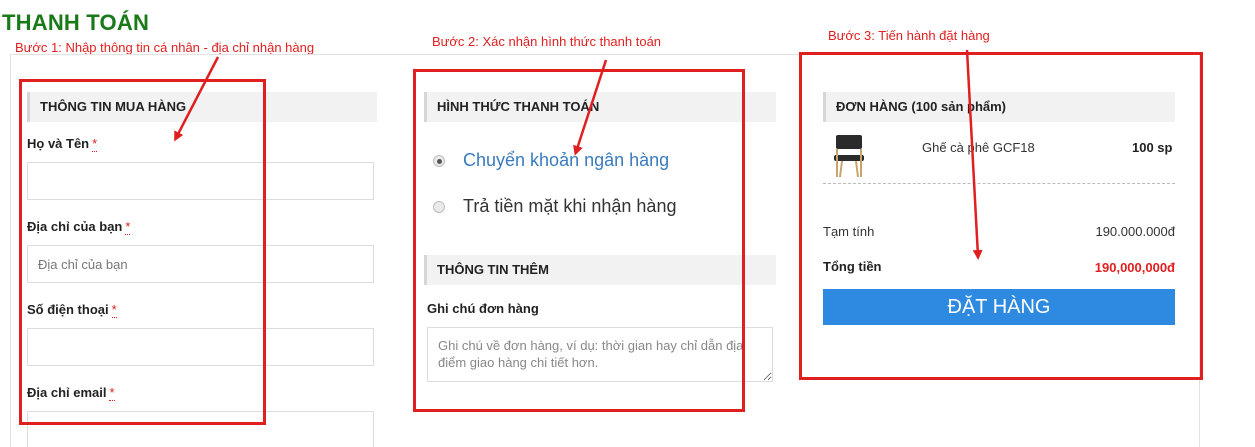 The height and width of the screenshot is (447, 1255). I want to click on extra-info-header: THÔNG TIN THÊM, so click(600, 270).